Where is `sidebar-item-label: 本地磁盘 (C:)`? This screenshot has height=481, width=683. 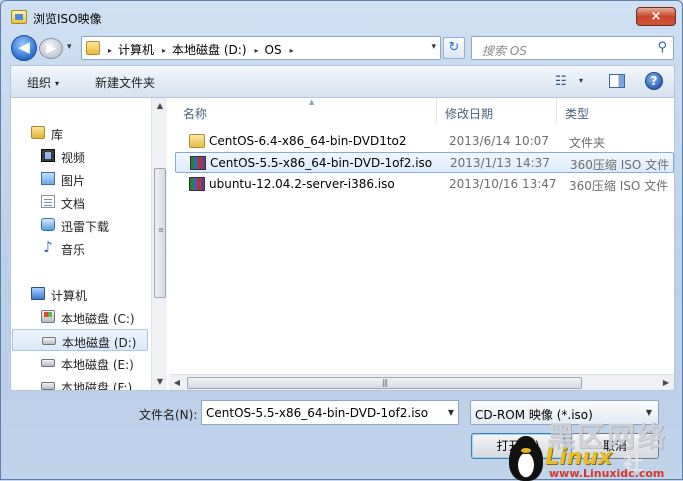 sidebar-item-label: 本地磁盘 (C:) is located at coordinates (98, 319).